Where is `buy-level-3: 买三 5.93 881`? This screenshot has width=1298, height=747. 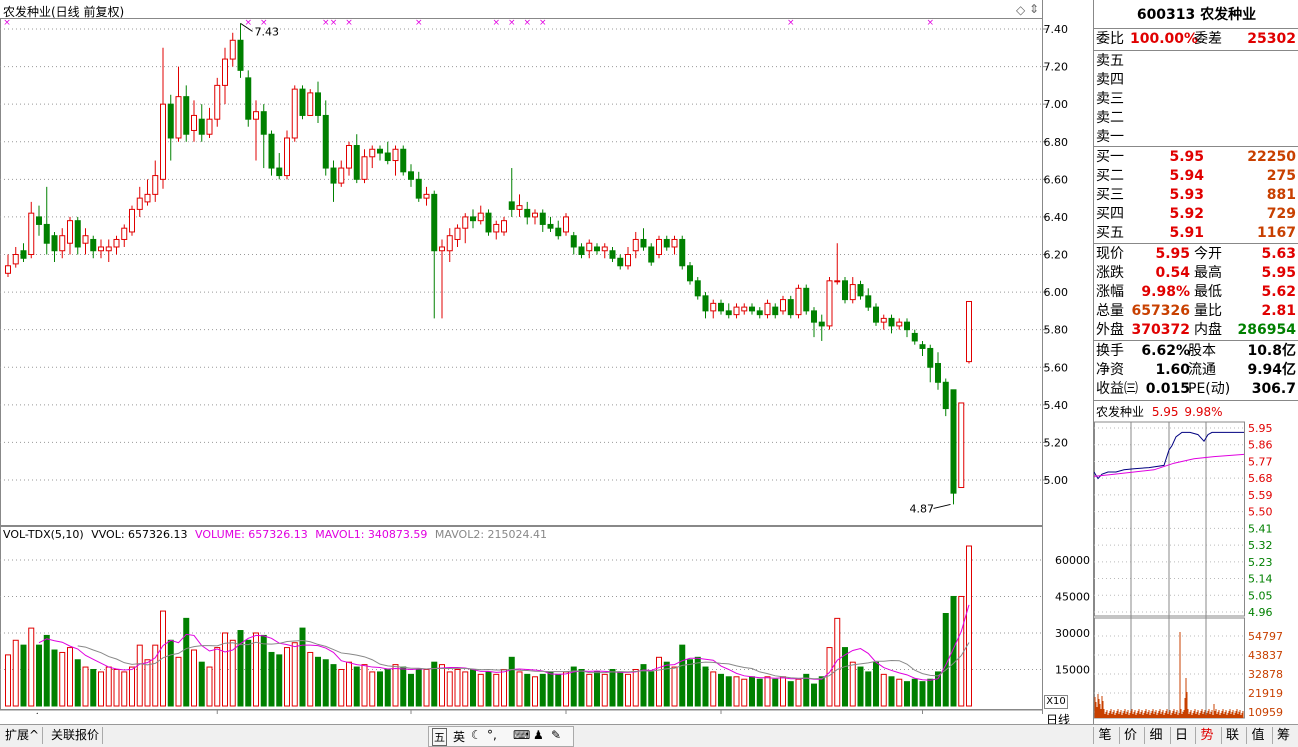
buy-level-3: 买三 5.93 881 is located at coordinates (1196, 195).